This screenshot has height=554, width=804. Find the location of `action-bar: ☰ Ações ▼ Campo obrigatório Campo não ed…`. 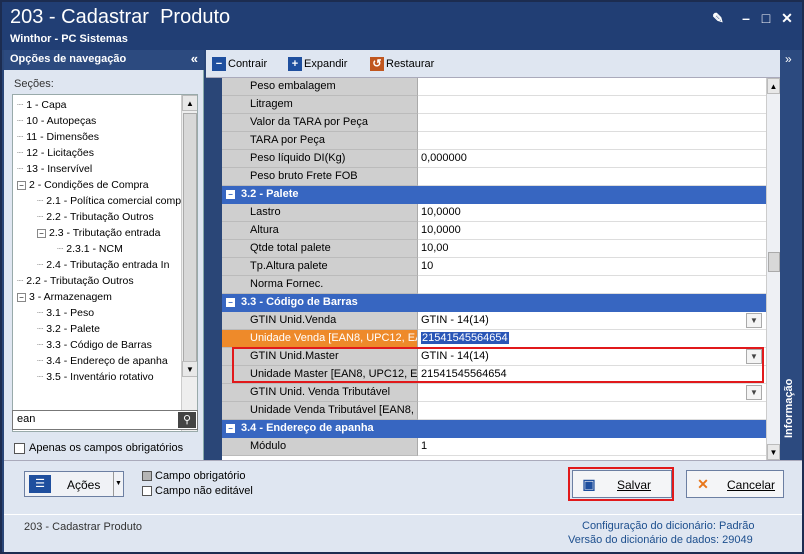

action-bar: ☰ Ações ▼ Campo obrigatório Campo não ed… is located at coordinates (403, 487).